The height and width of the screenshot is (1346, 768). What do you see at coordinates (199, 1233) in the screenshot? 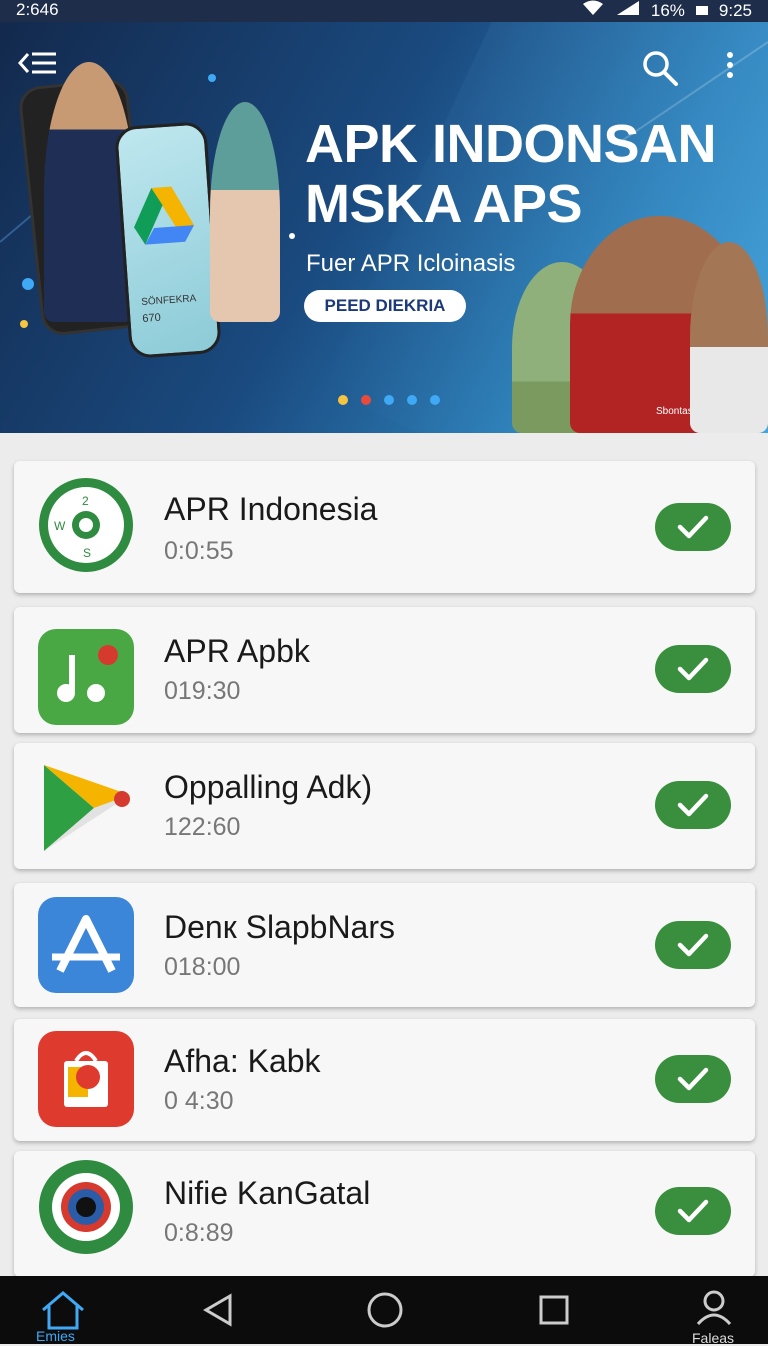
I see `app-time: 0:8:89` at bounding box center [199, 1233].